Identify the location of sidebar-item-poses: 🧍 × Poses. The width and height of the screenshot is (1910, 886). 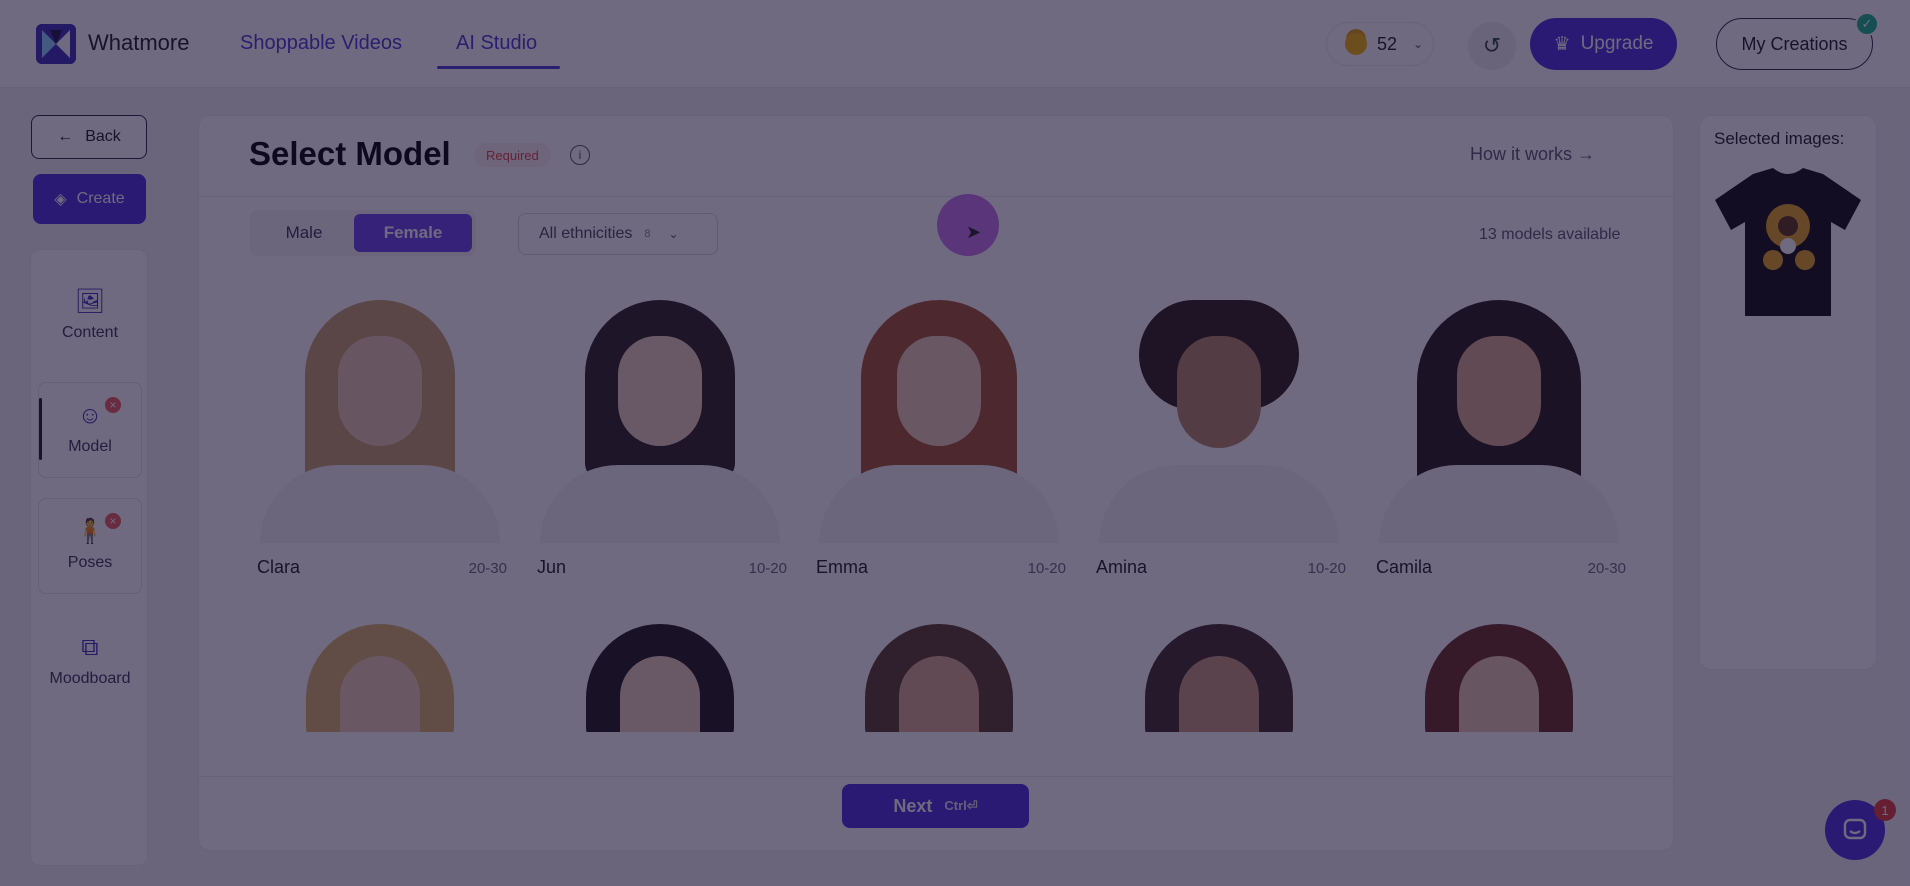
(90, 546).